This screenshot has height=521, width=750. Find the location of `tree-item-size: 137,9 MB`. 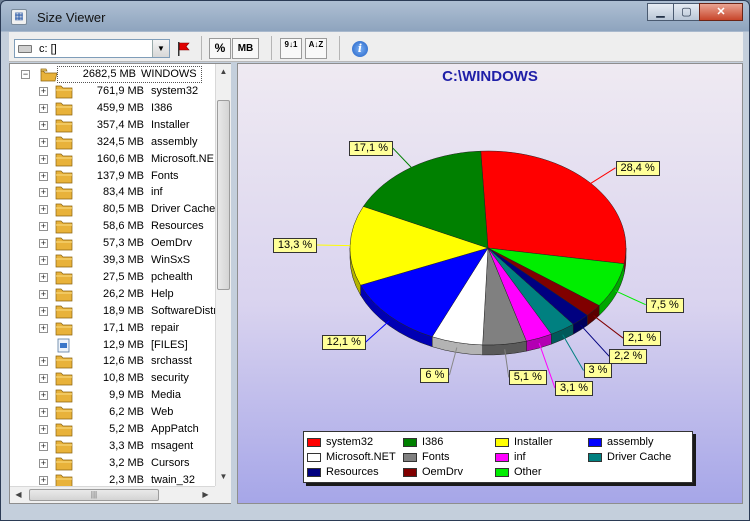

tree-item-size: 137,9 MB is located at coordinates (120, 175).